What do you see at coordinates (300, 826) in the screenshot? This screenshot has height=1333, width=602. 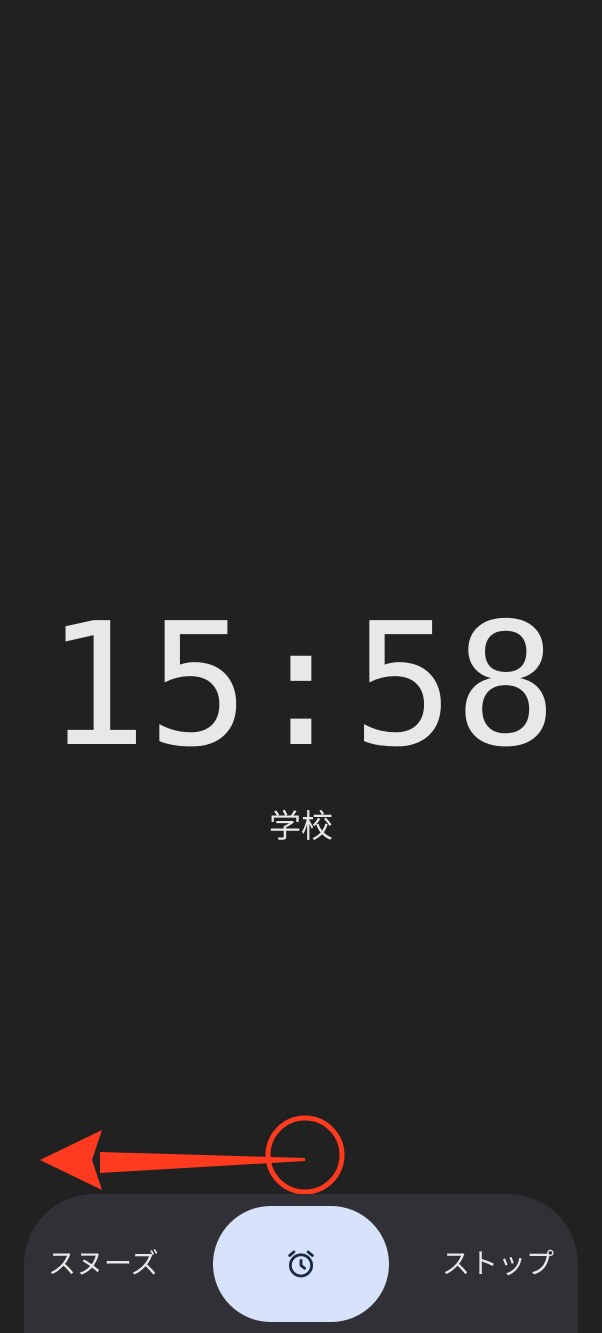 I see `alarm-label: 学校` at bounding box center [300, 826].